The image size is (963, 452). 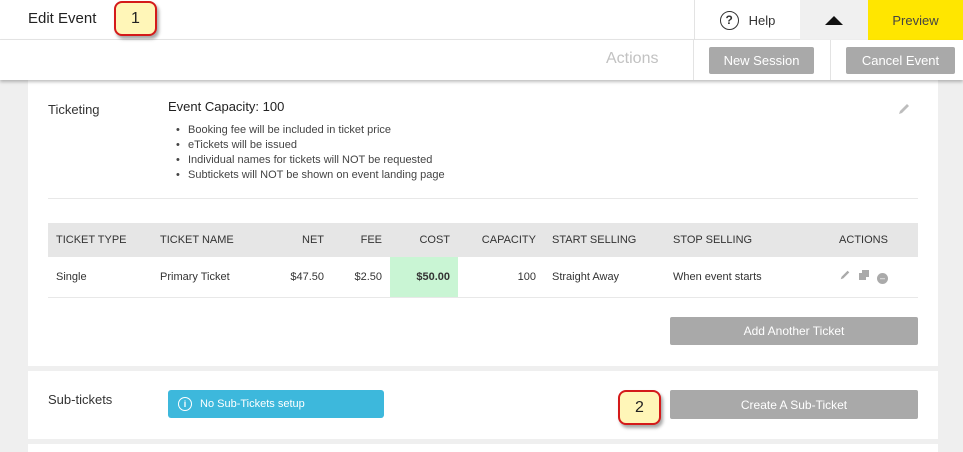 What do you see at coordinates (900, 60) in the screenshot?
I see `cancel-event-button: Cancel Event` at bounding box center [900, 60].